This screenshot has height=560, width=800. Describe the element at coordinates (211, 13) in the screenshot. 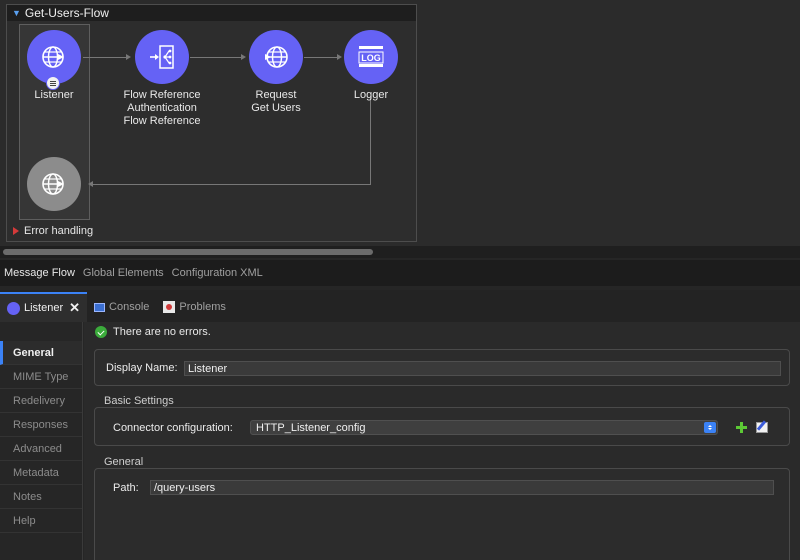

I see `flow-header: ▼ Get-Users-Flow` at that location.